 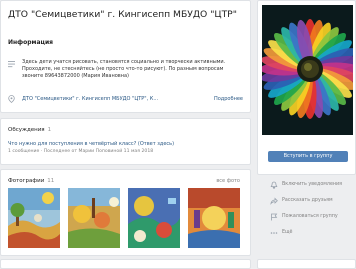 I want to click on text-lines-icon, so click(x=11, y=64).